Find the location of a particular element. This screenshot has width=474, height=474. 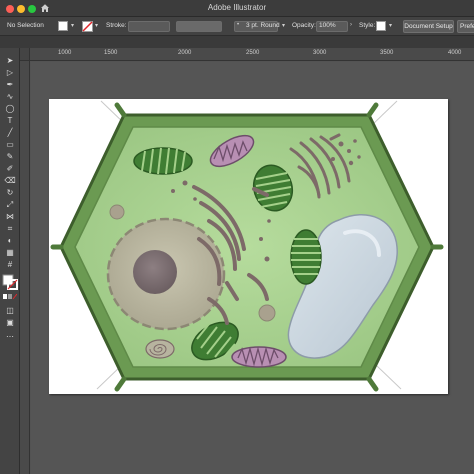

ruler-tick-label: 2500 is located at coordinates (253, 53).